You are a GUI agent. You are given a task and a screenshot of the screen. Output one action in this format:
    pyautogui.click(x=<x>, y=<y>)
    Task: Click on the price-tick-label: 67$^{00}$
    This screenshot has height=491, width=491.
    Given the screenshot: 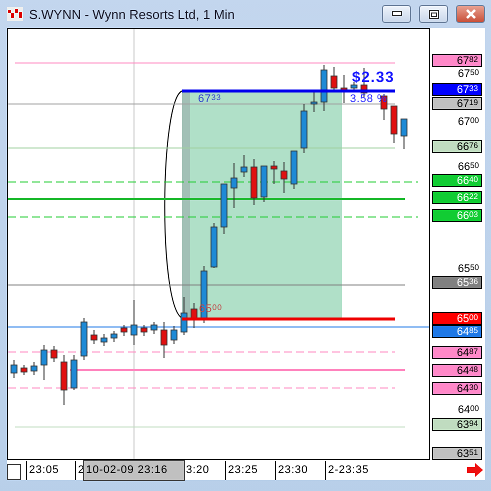 What is the action you would take?
    pyautogui.click(x=468, y=122)
    